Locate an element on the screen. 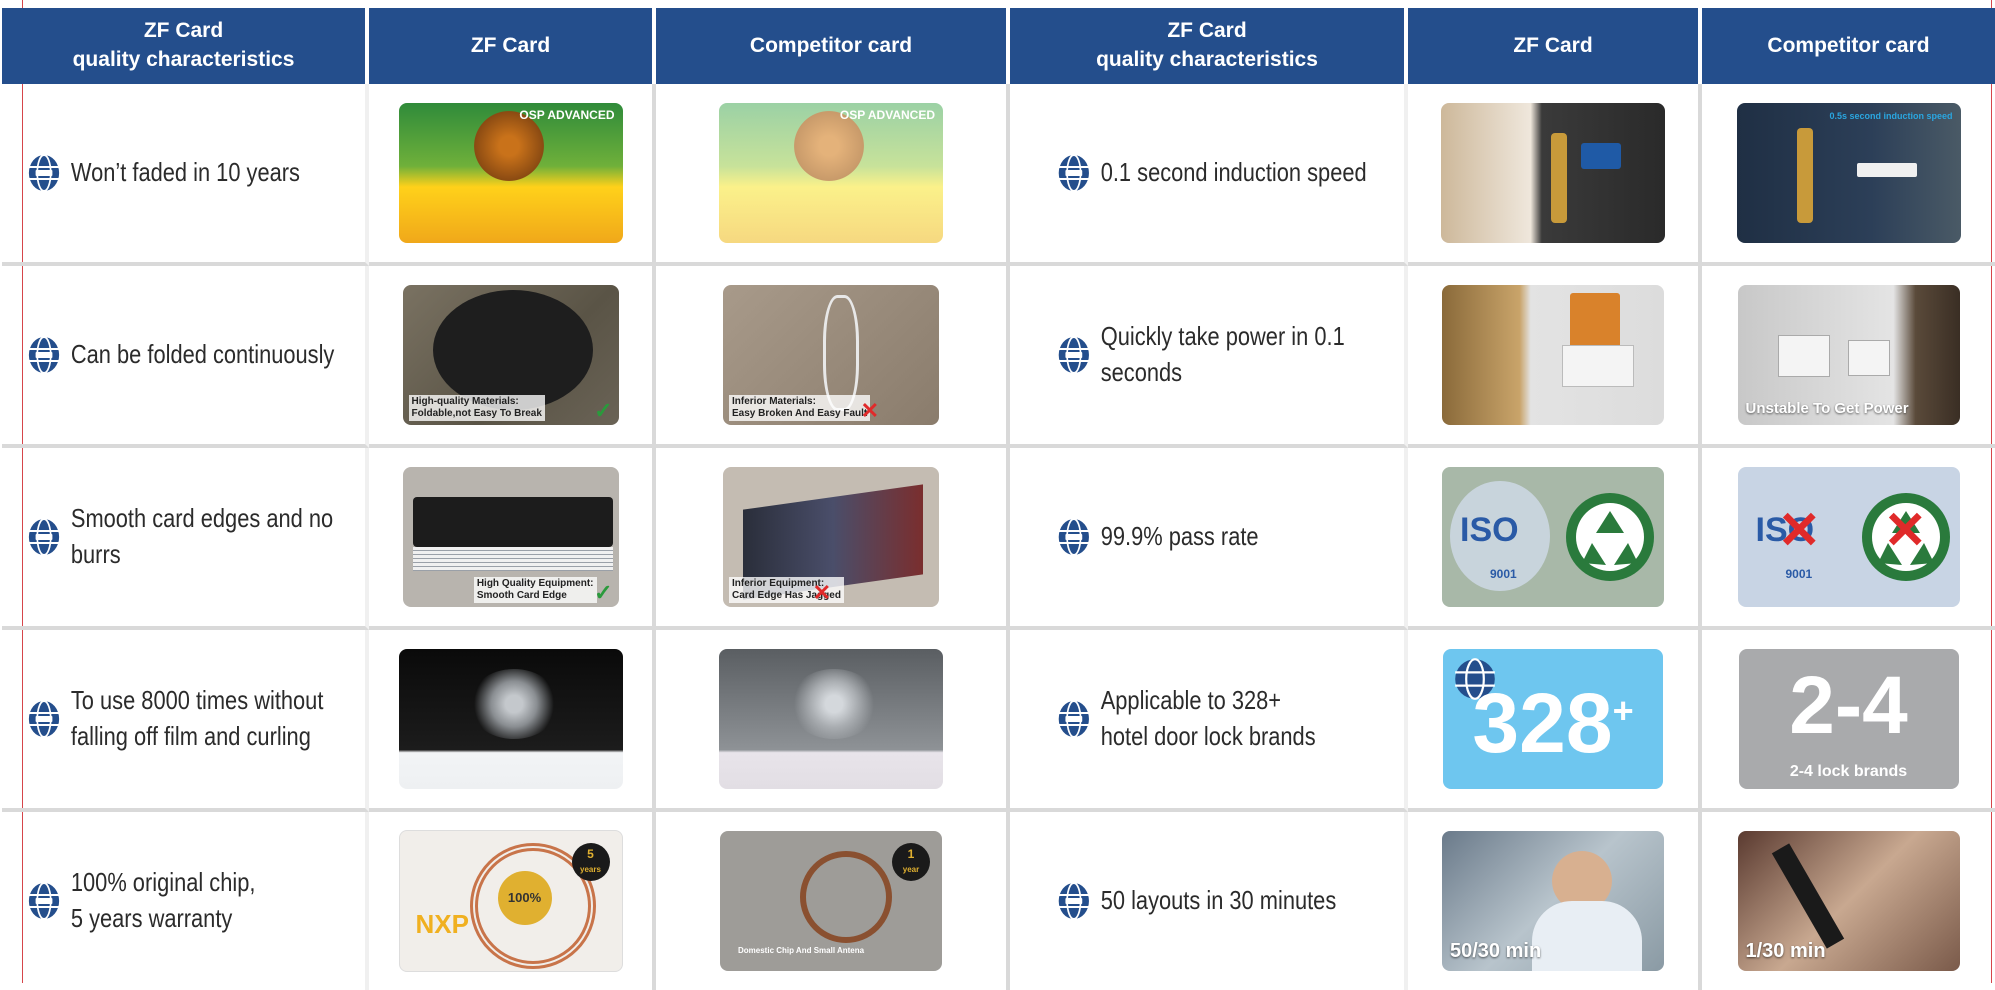 The height and width of the screenshot is (990, 1995). header-competitor-left: Competitor card is located at coordinates (833, 46).